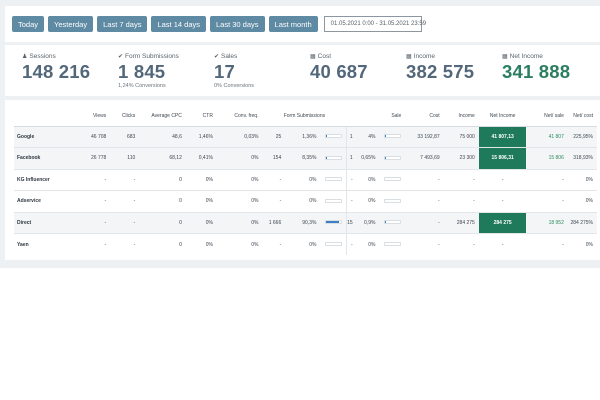  I want to click on sale-pct-cell: 0%, so click(368, 179).